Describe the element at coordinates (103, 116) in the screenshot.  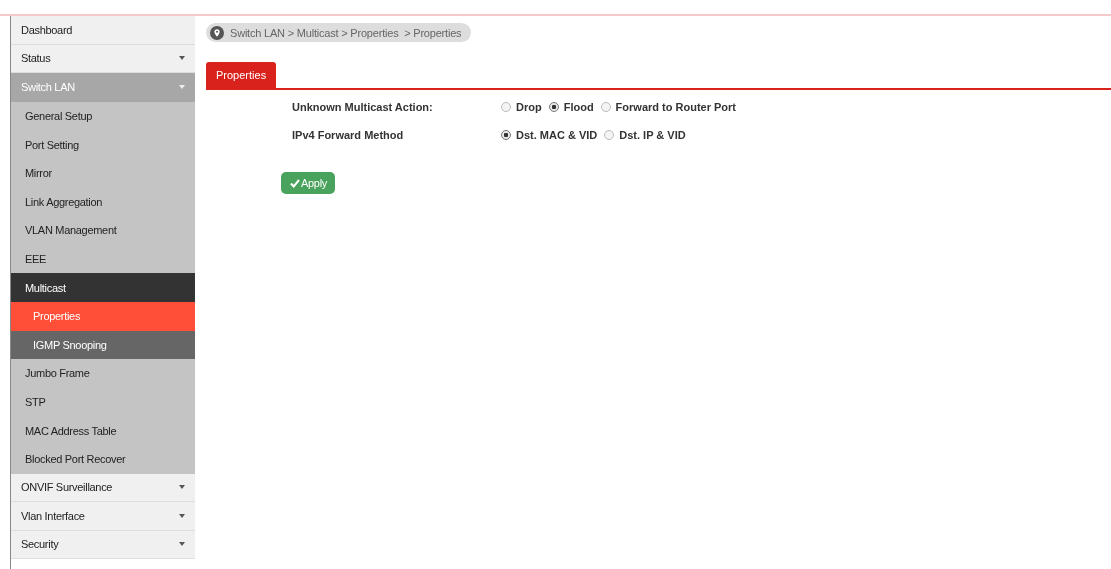
I see `sidebar-item: General Setup` at that location.